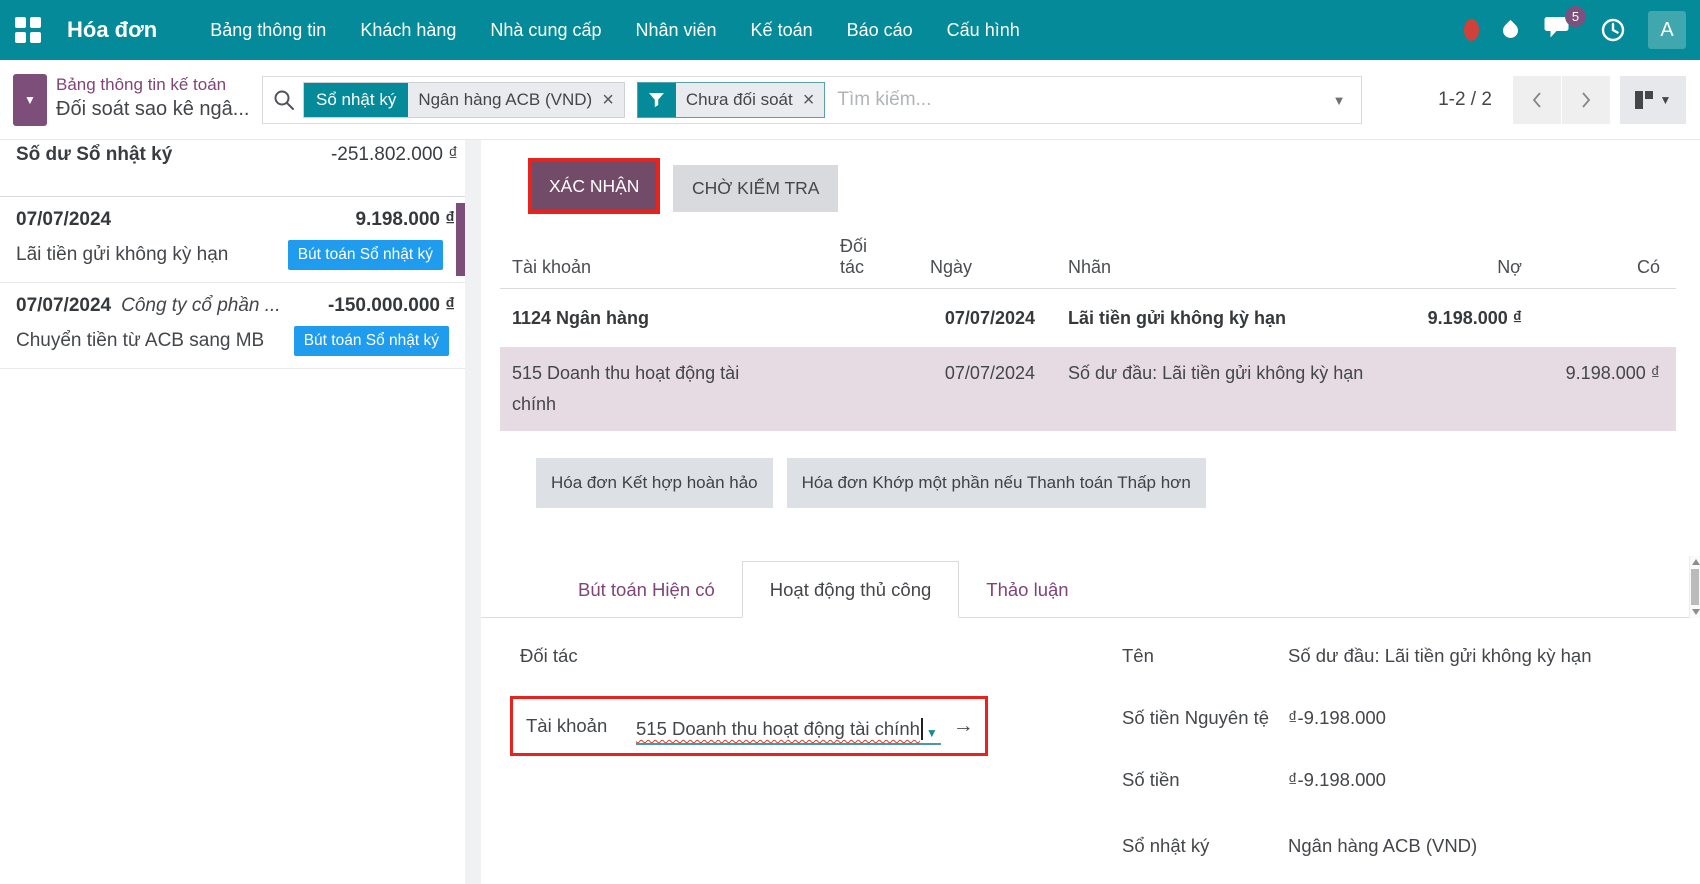  I want to click on pager-previous-button, so click(1537, 100).